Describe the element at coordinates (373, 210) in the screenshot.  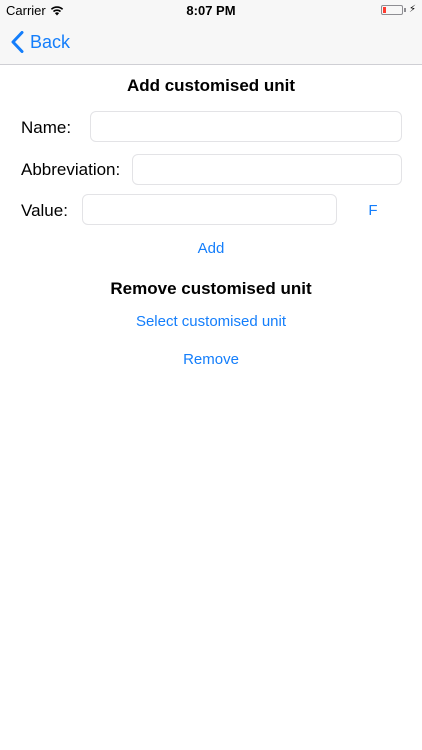
I see `unit-selector-button: F` at that location.